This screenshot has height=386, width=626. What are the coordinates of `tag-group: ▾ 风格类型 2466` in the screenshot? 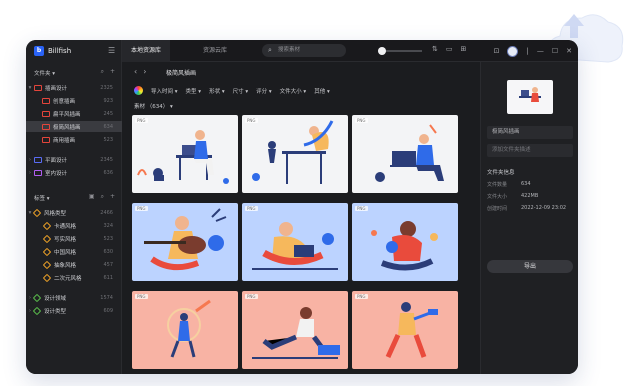 It's located at (74, 212).